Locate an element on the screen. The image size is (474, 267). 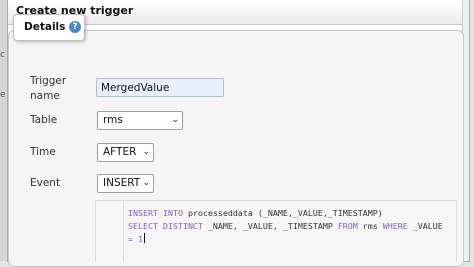
details-legend-label: Details is located at coordinates (45, 27).